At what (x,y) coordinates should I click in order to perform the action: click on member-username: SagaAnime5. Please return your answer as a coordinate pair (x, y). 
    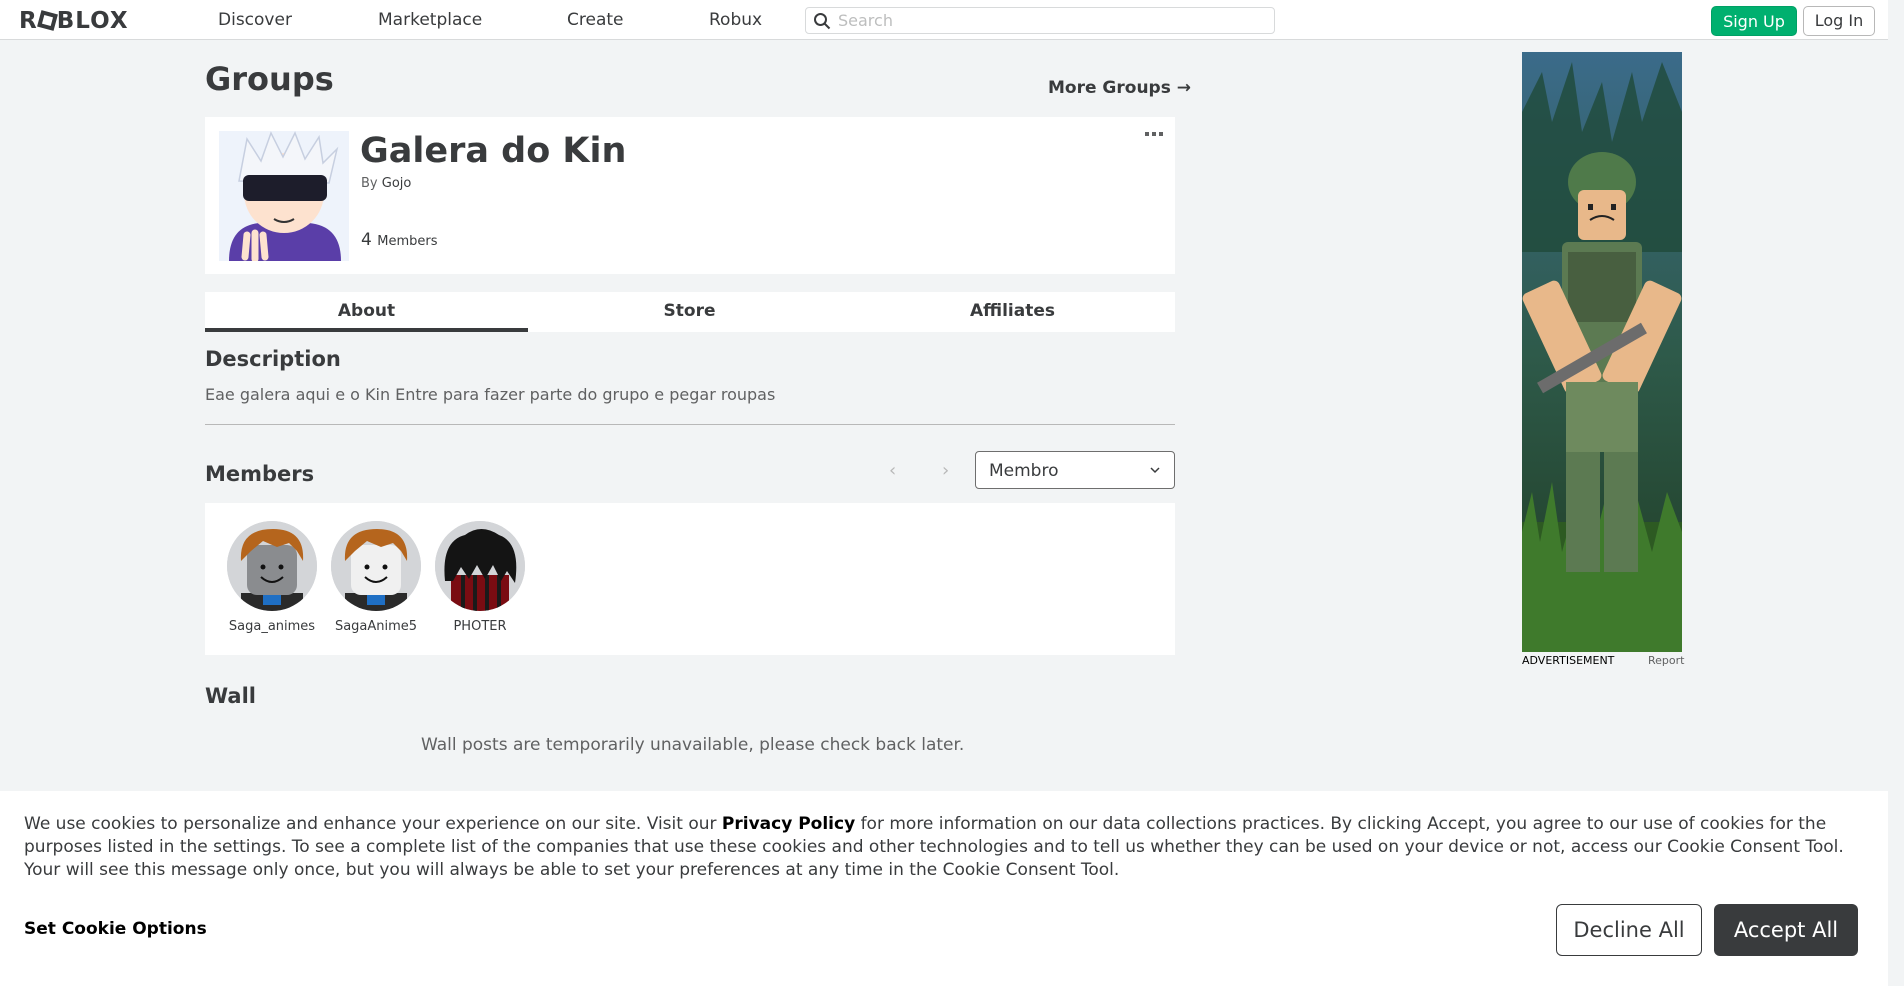
    Looking at the image, I should click on (376, 626).